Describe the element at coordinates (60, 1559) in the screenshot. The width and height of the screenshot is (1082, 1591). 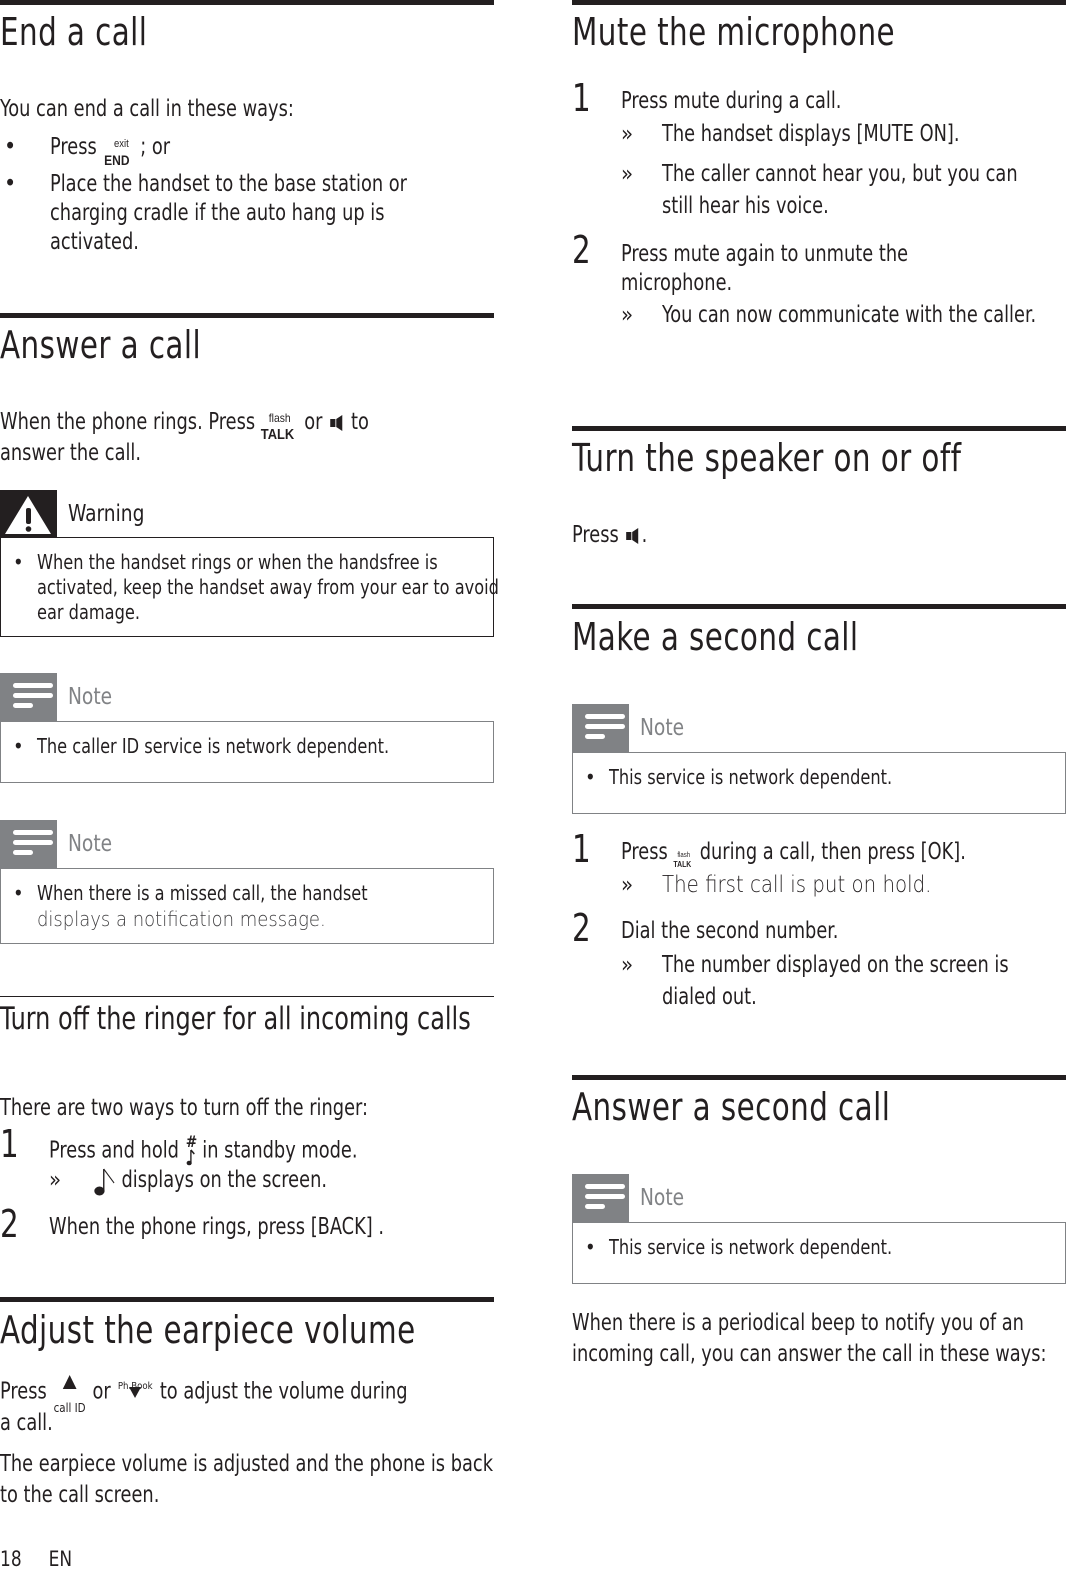
I see `page-language: EN` at that location.